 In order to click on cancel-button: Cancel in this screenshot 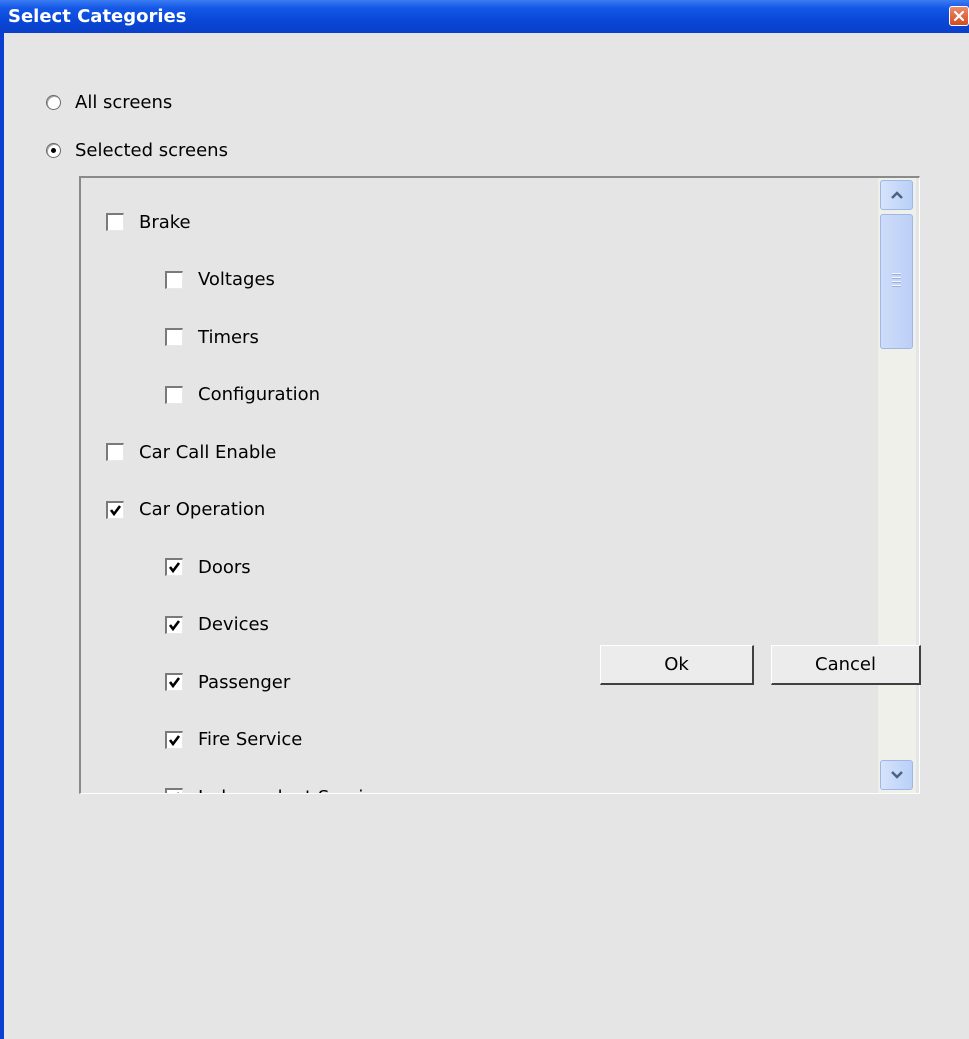, I will do `click(846, 665)`.